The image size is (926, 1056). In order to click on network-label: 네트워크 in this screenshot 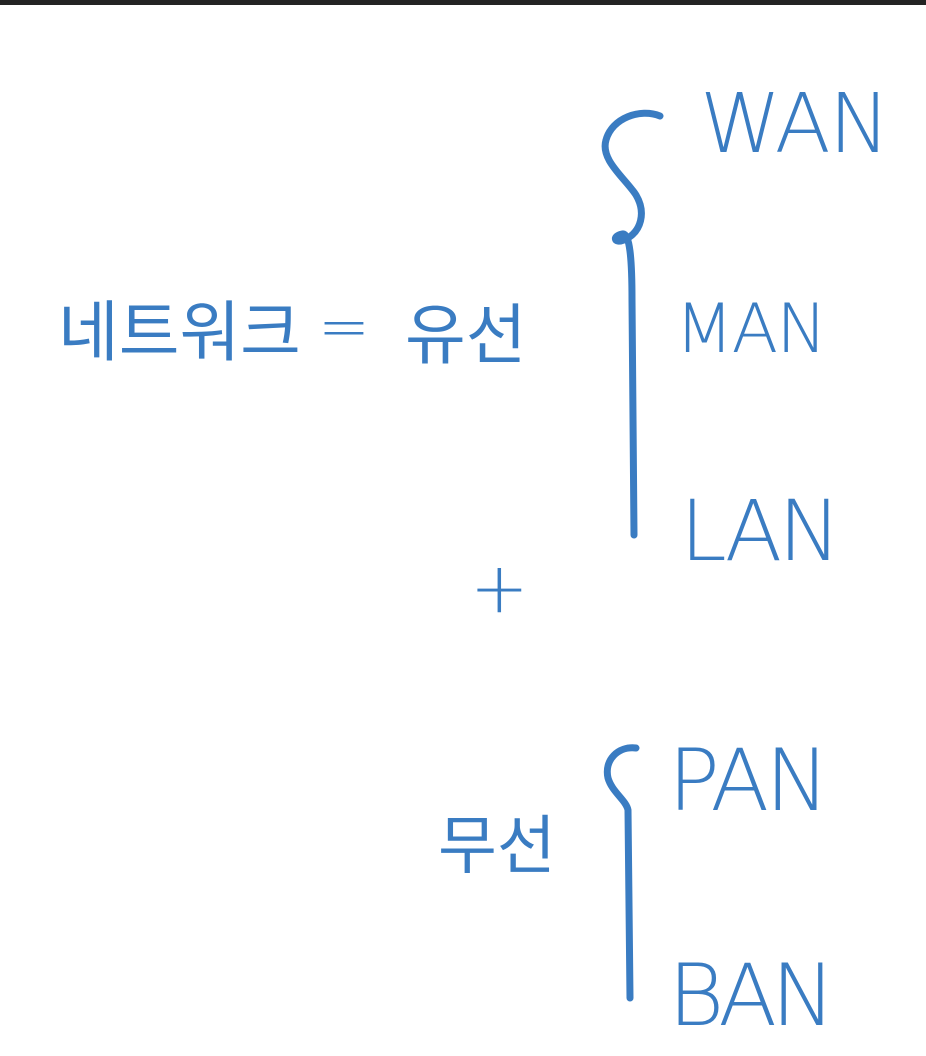, I will do `click(179, 332)`.